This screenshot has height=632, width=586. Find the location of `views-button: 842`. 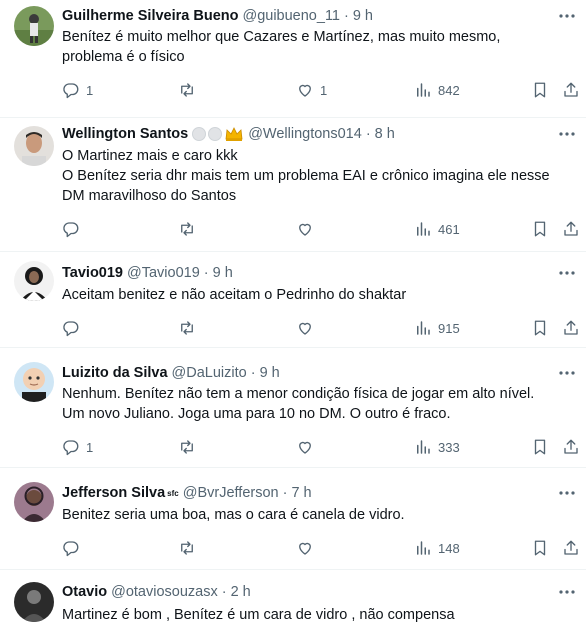

views-button: 842 is located at coordinates (437, 90).